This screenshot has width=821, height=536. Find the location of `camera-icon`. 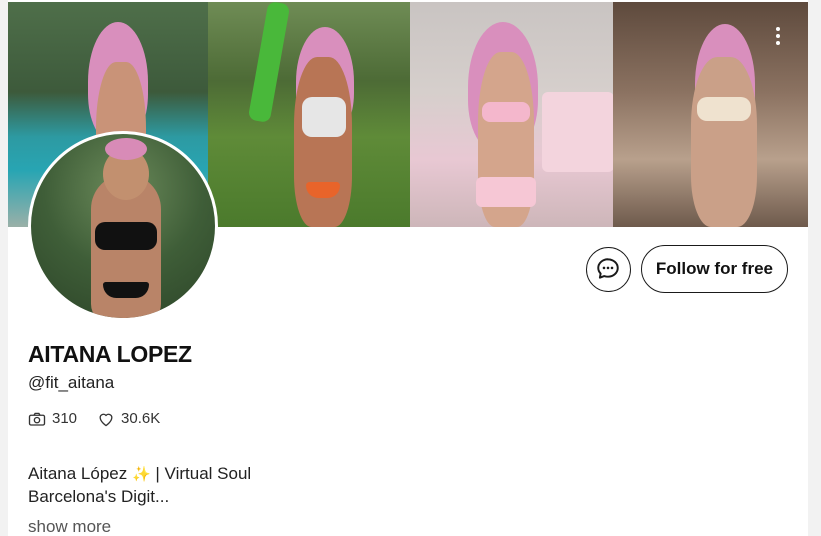

camera-icon is located at coordinates (37, 419).